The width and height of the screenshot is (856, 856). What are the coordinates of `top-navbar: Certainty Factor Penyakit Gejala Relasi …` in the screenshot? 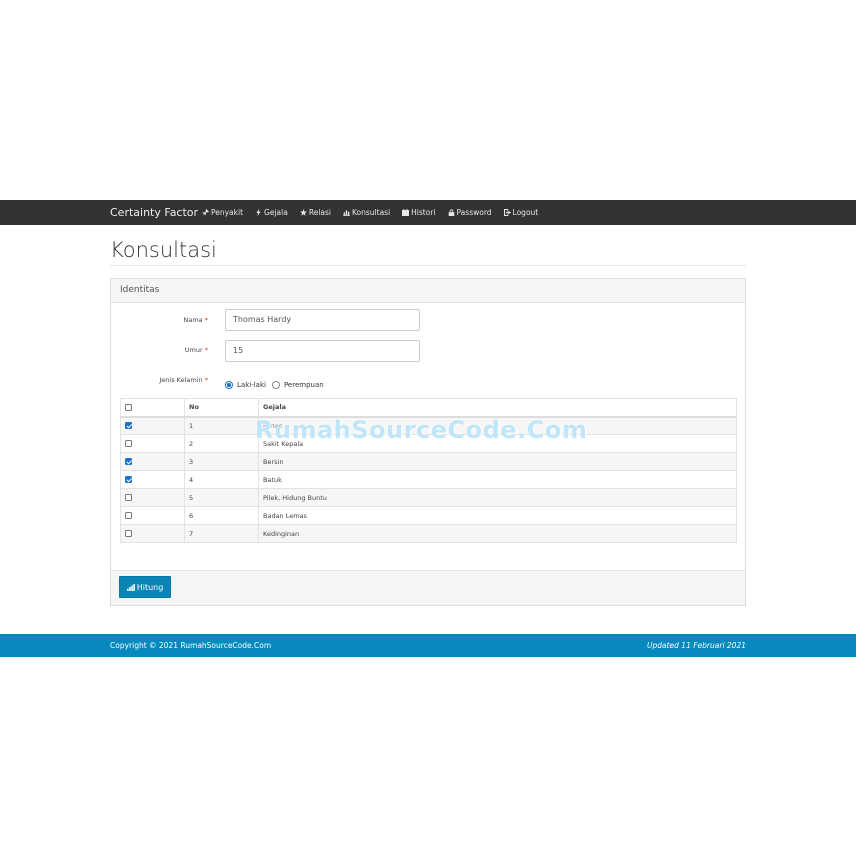 It's located at (428, 212).